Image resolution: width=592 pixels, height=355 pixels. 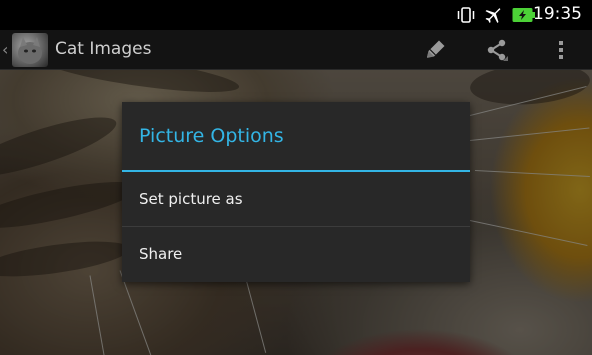 What do you see at coordinates (466, 15) in the screenshot?
I see `vibrate-icon` at bounding box center [466, 15].